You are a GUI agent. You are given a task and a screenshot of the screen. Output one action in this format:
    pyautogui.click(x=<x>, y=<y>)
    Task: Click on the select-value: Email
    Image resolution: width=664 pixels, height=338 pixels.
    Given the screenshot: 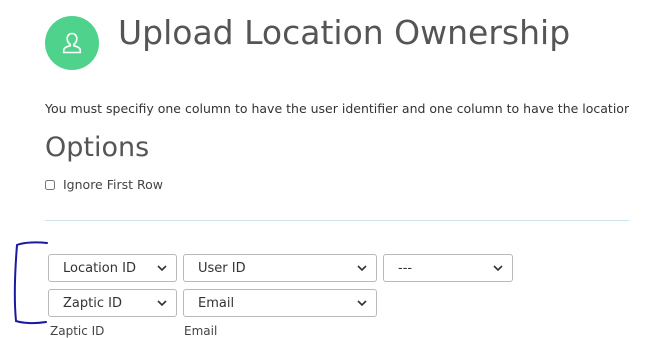 What is the action you would take?
    pyautogui.click(x=216, y=303)
    